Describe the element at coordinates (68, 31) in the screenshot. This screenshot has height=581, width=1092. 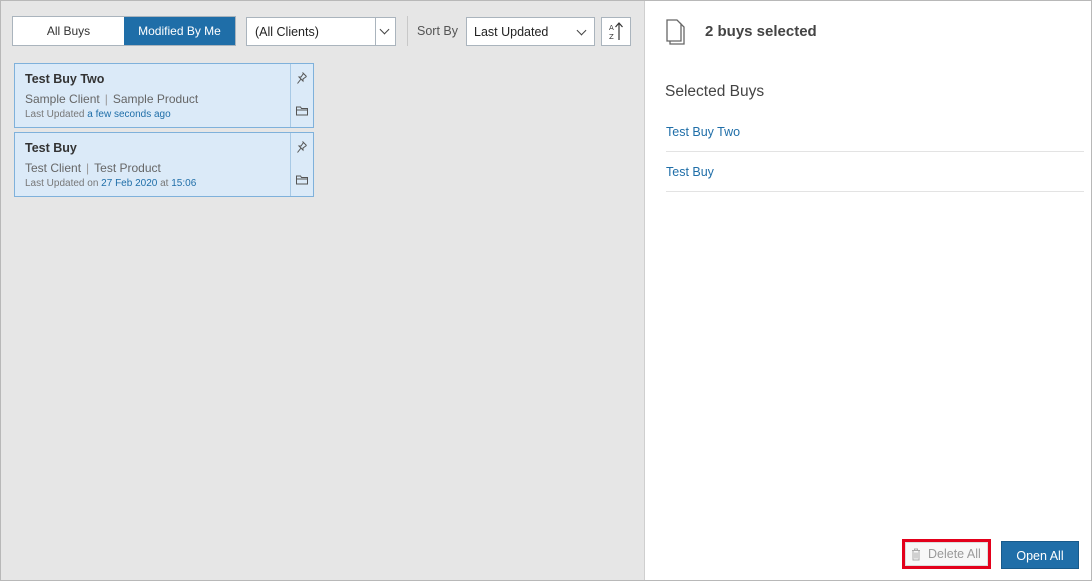
I see `tab-all-buys: All Buys` at that location.